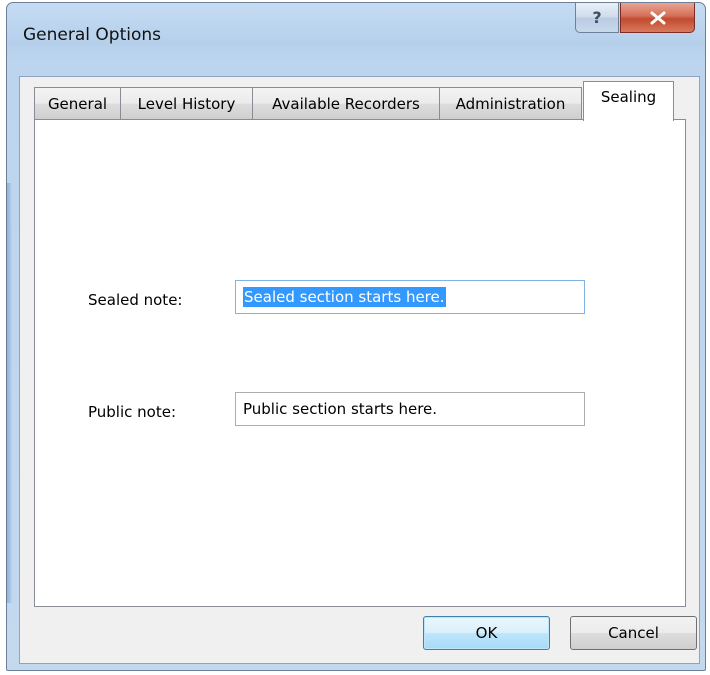 This screenshot has height=675, width=710. I want to click on sealed-note-input: Sealed section starts here., so click(410, 297).